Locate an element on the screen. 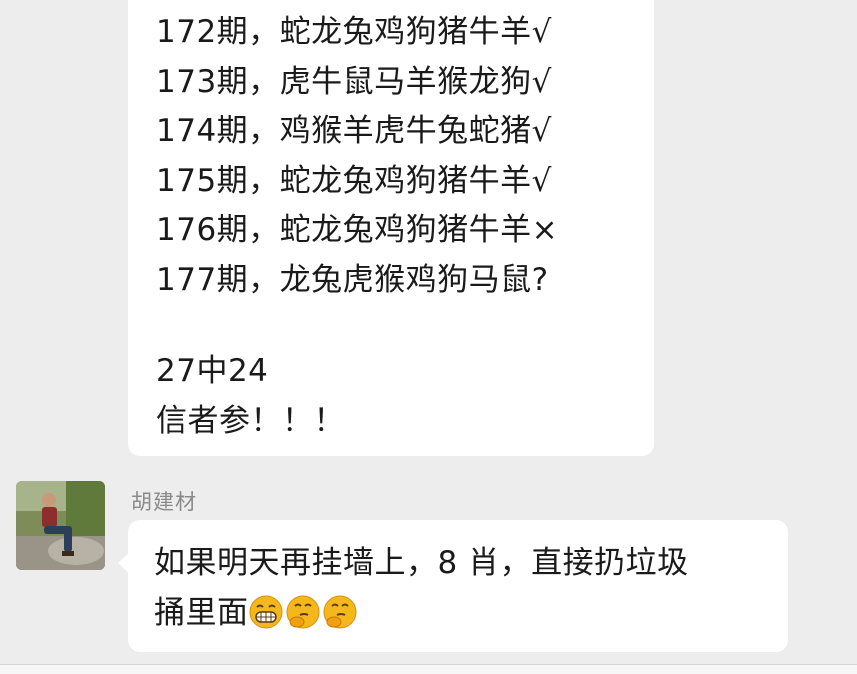  grin-emoji is located at coordinates (266, 611).